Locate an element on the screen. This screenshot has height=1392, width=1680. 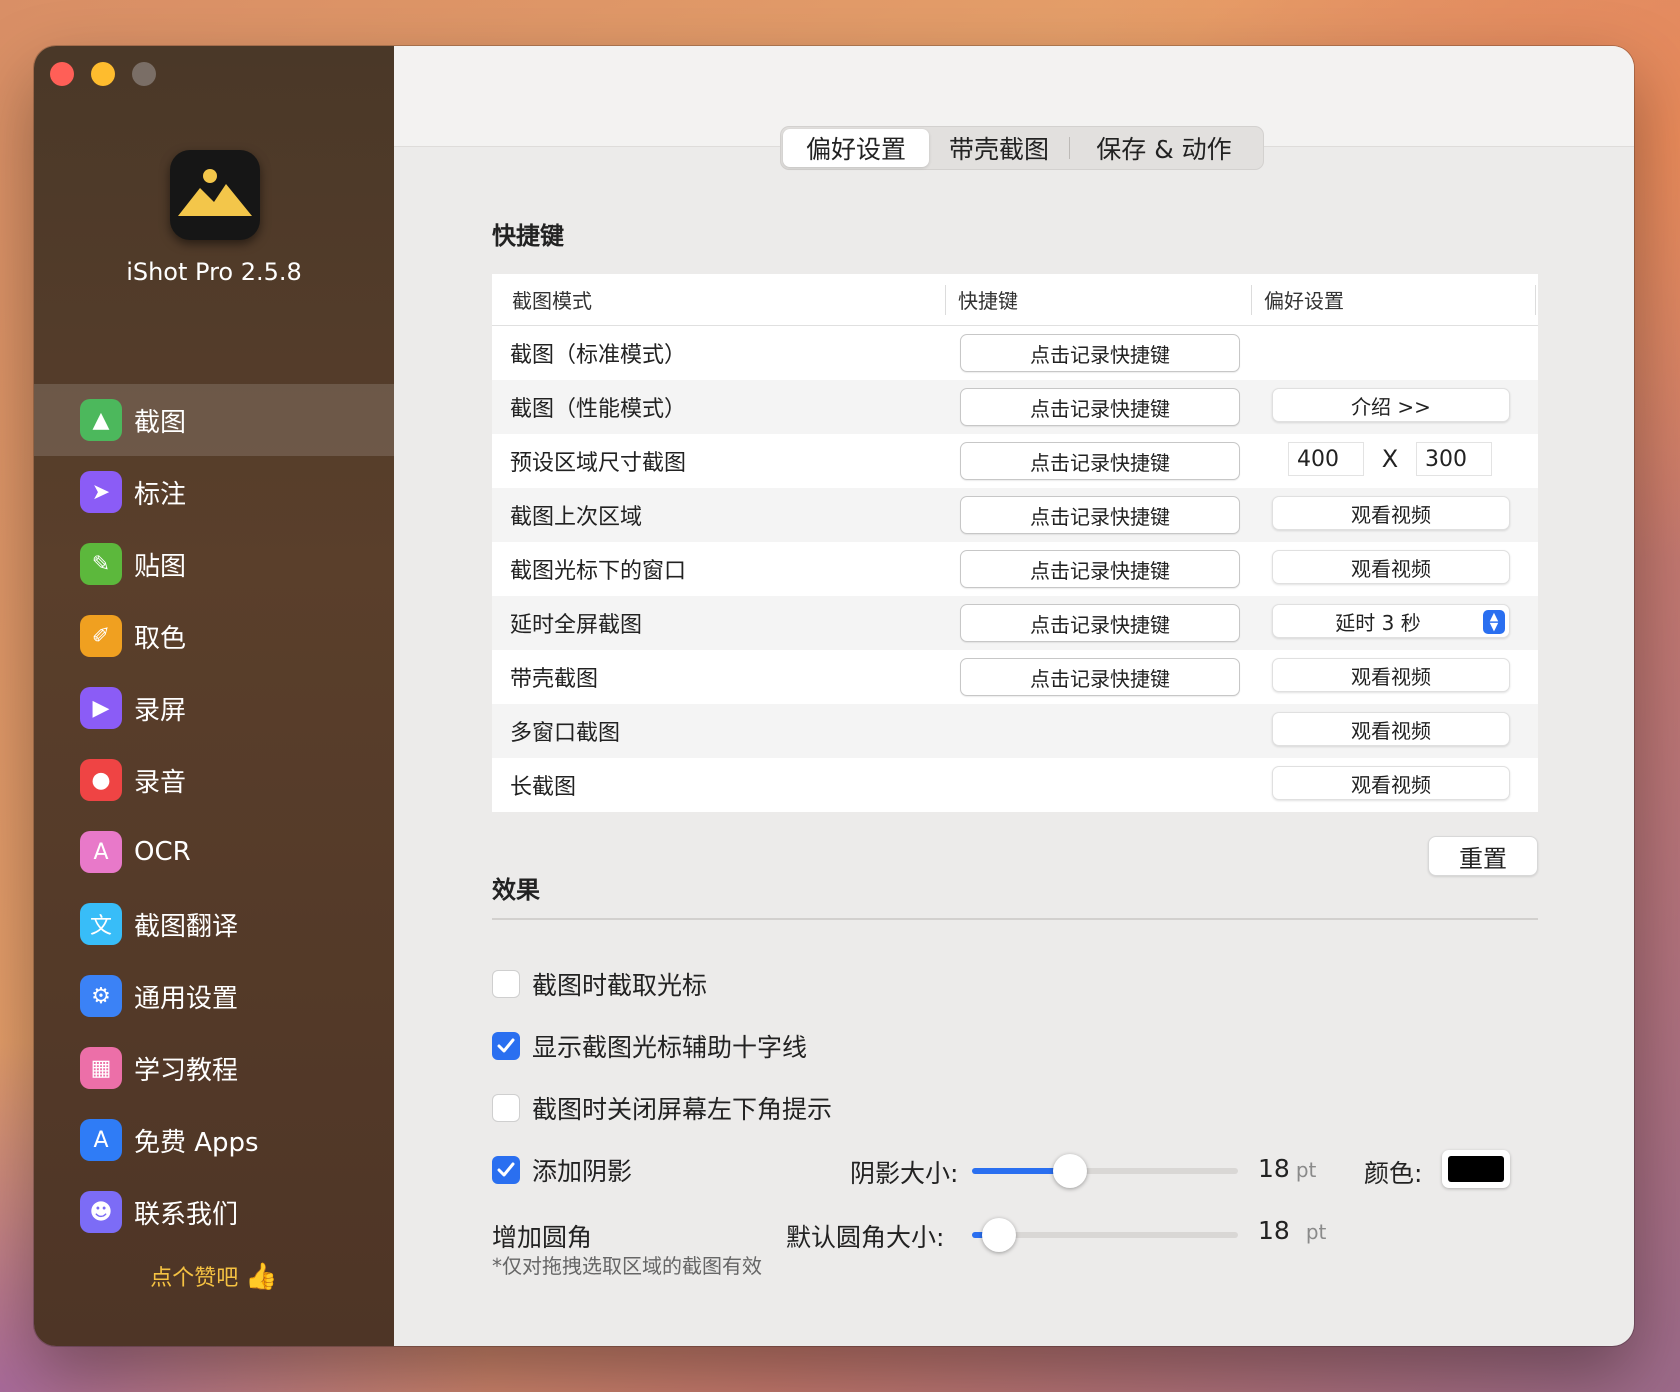
sidebar-item-9: ▦ 学习教程 is located at coordinates (214, 1068).